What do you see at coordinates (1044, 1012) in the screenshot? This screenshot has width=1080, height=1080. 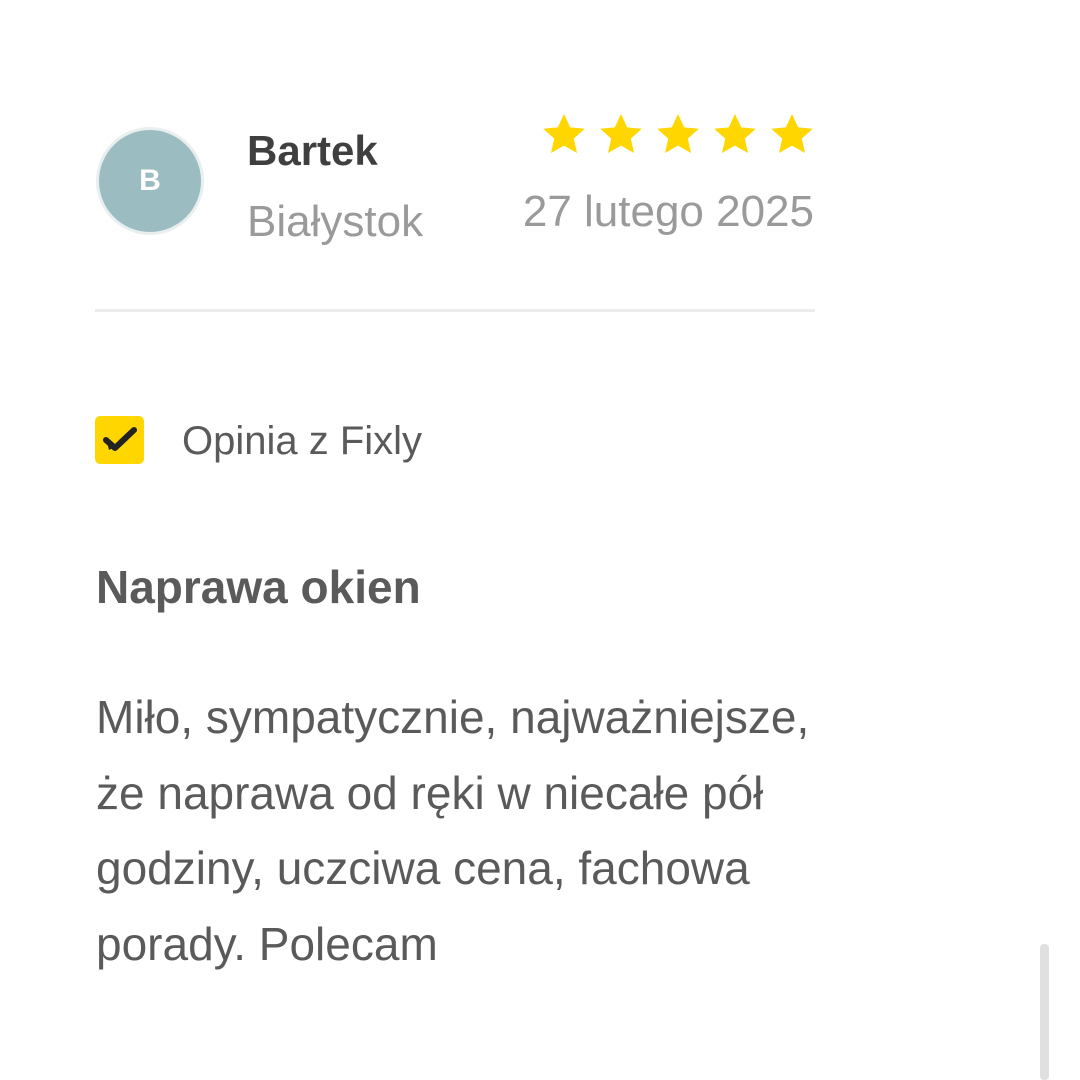 I see `scrollbar` at bounding box center [1044, 1012].